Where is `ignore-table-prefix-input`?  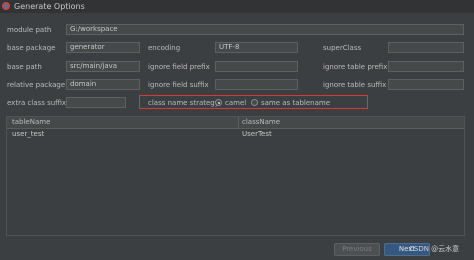 ignore-table-prefix-input is located at coordinates (426, 66).